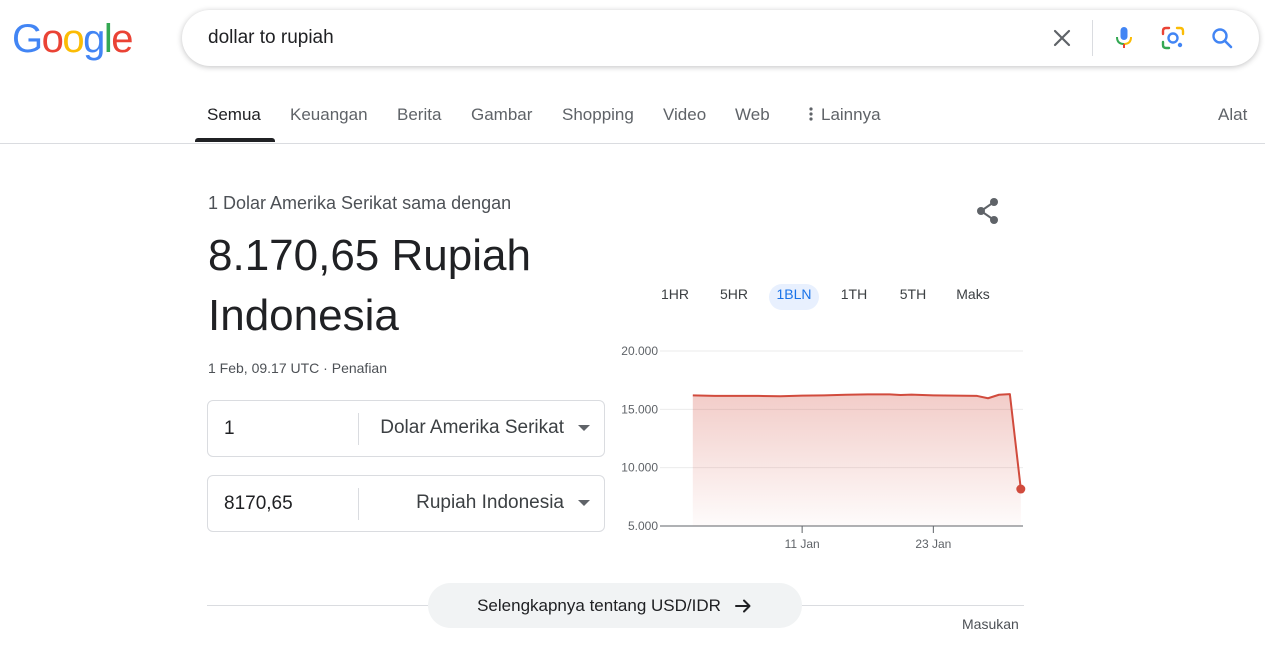  Describe the element at coordinates (811, 114) in the screenshot. I see `more-vert-icon` at that location.